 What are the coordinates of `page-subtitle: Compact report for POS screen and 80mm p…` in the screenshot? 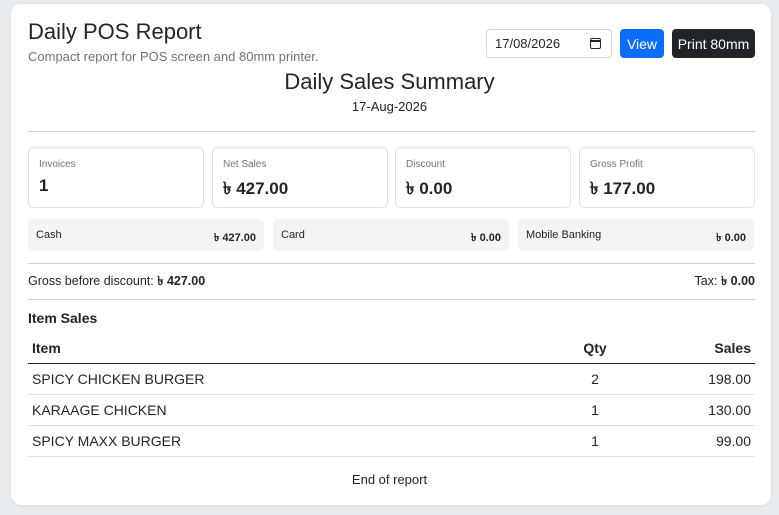 It's located at (173, 56).